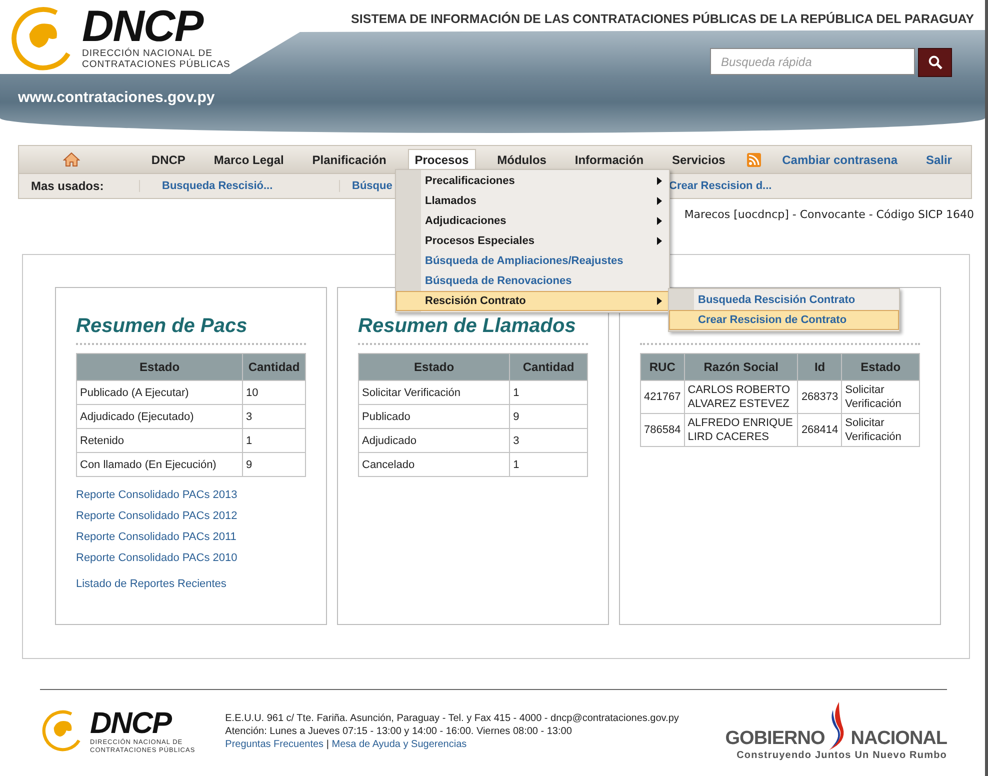 The width and height of the screenshot is (988, 776). I want to click on footer-address: Atención: Lunes a Jueves 07:15 - 13:00 y 14:00 - 16:00. Viernes 08:00 - 13:00, so click(399, 731).